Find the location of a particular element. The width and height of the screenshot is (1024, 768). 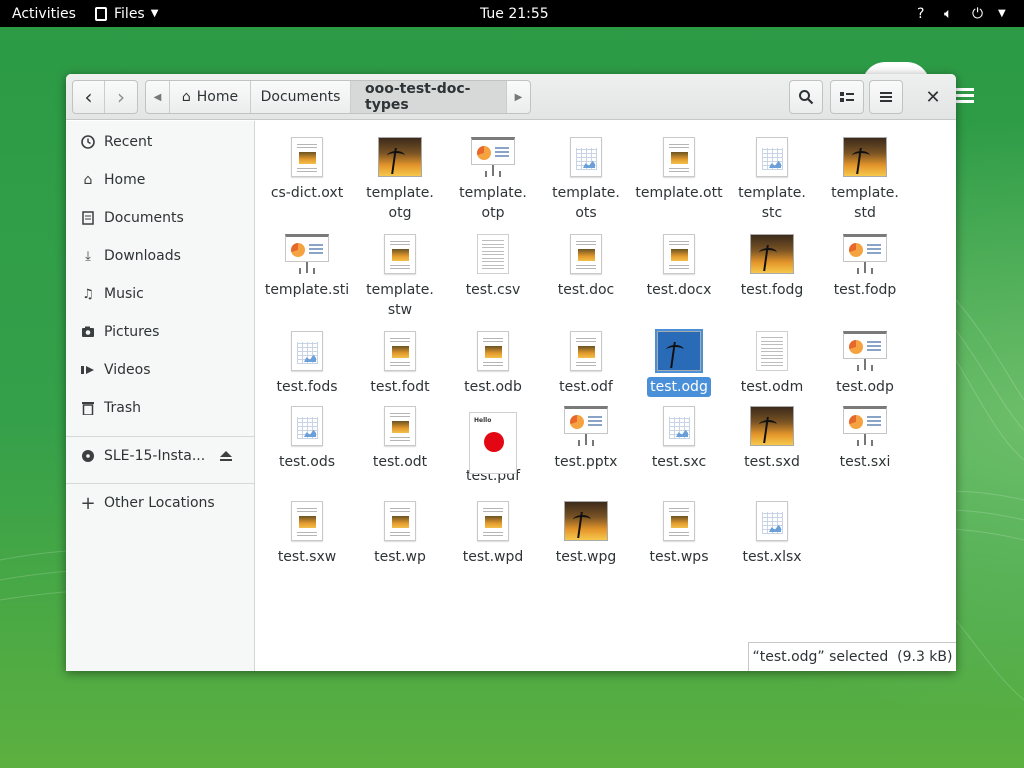

view-list-icon is located at coordinates (847, 97).